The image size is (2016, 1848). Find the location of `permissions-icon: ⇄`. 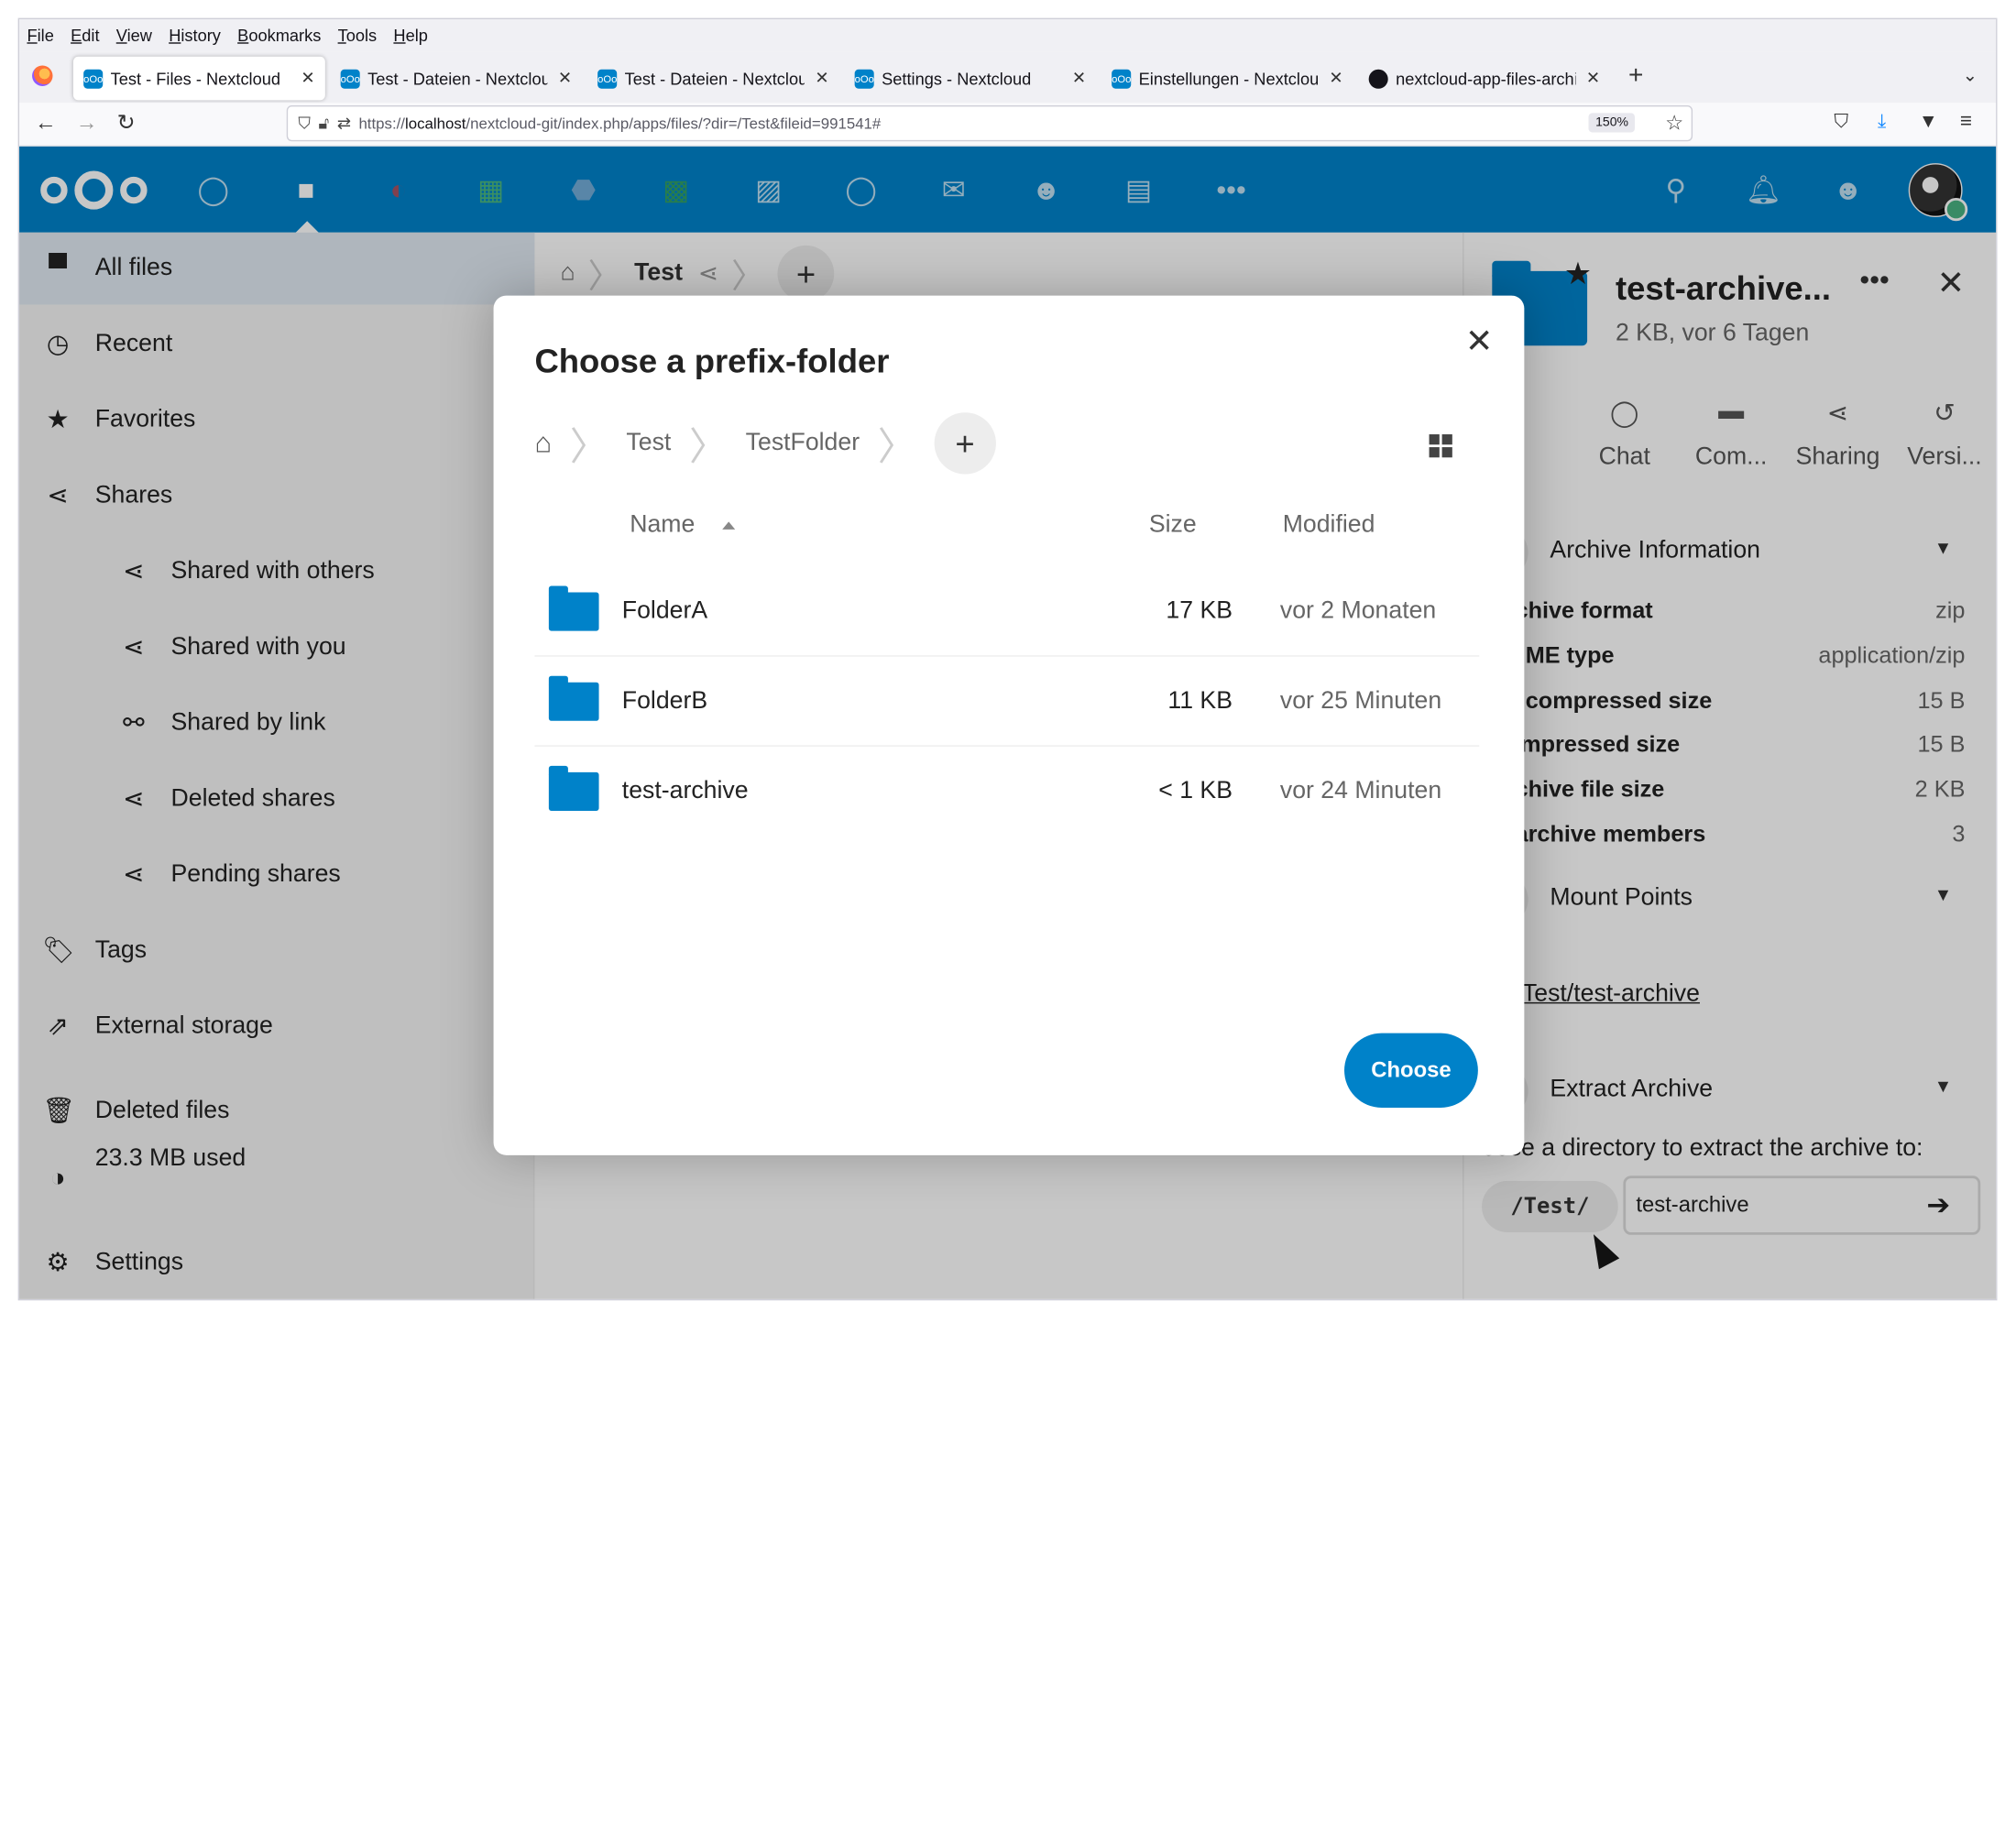

permissions-icon: ⇄ is located at coordinates (344, 123).